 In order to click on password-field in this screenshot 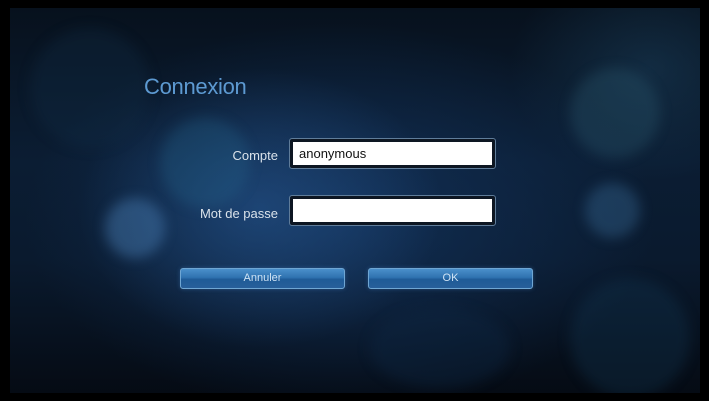, I will do `click(392, 210)`.